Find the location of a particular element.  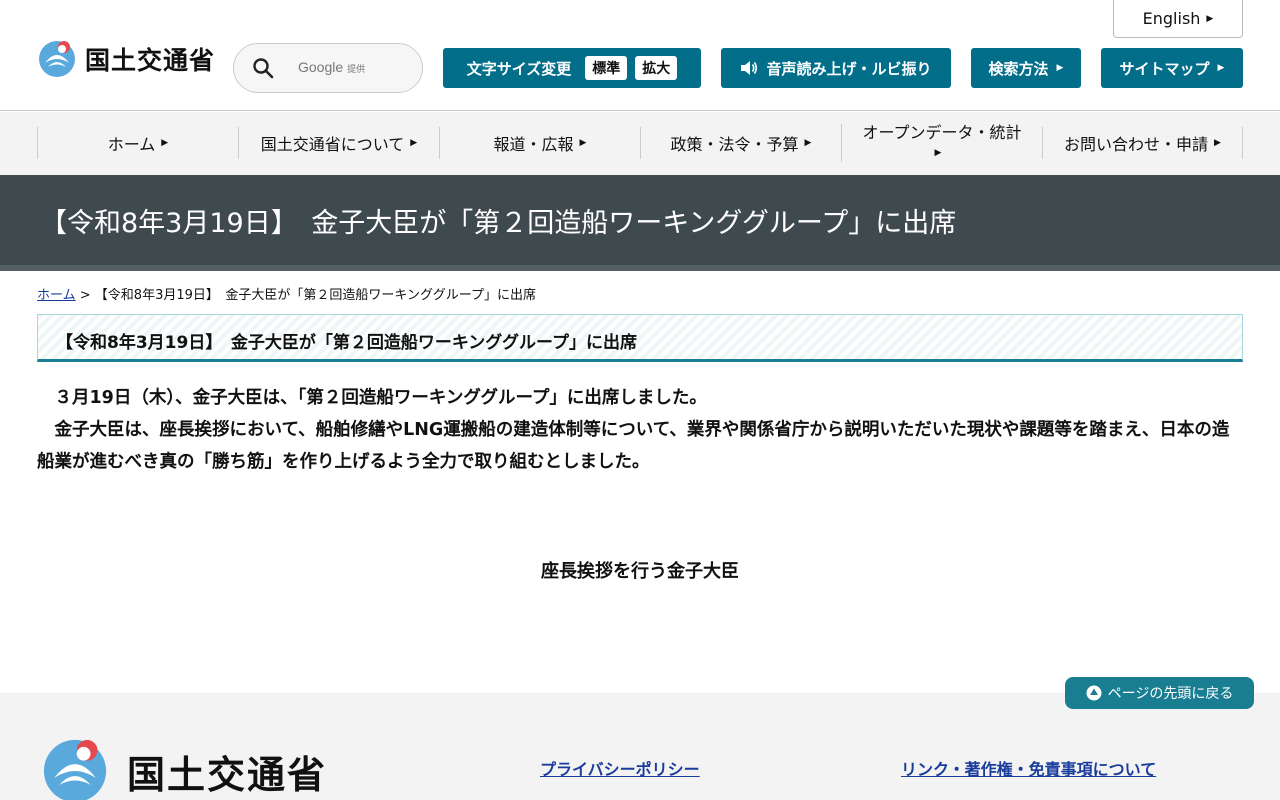

footer-logo-text: 国土交通省 is located at coordinates (227, 774).